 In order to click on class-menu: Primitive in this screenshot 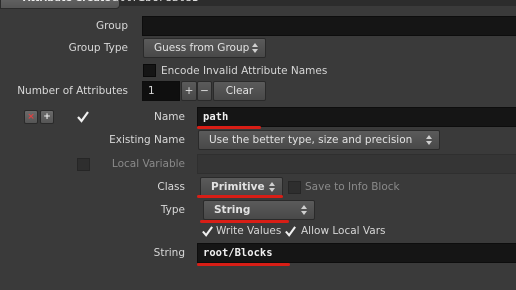, I will do `click(241, 187)`.